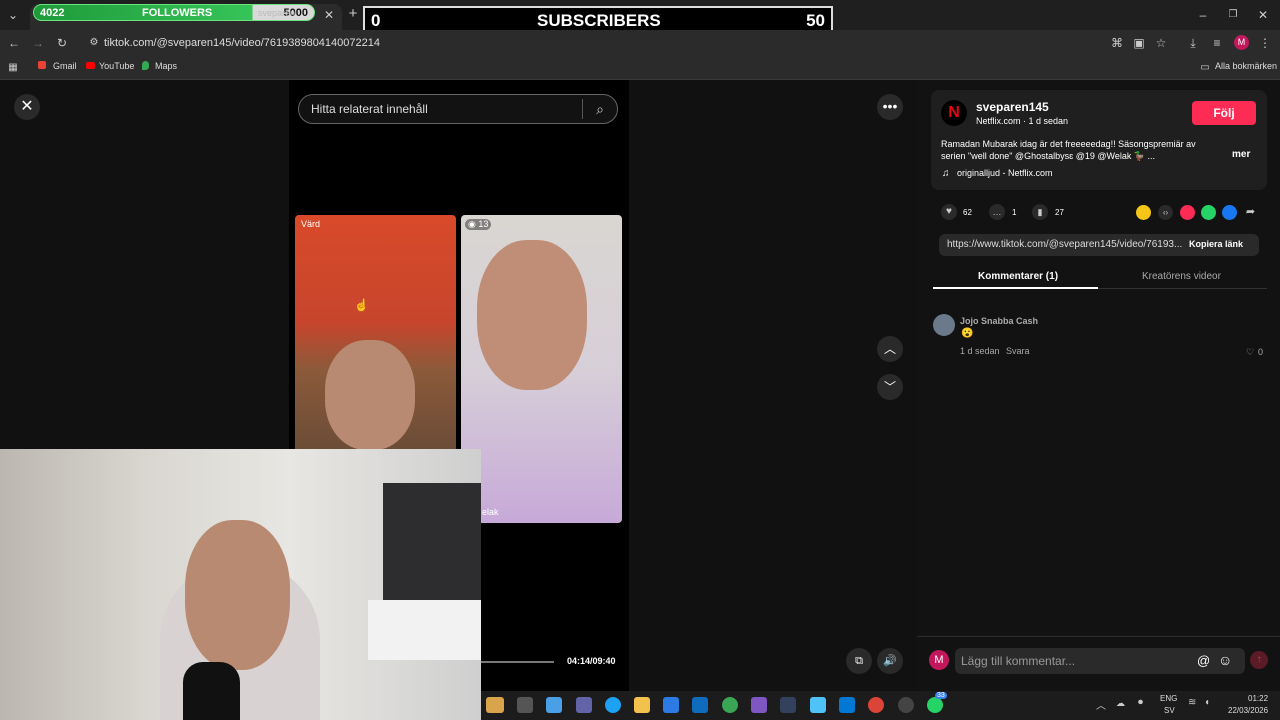  Describe the element at coordinates (329, 15) in the screenshot. I see `tab-close-icon: ✕` at that location.